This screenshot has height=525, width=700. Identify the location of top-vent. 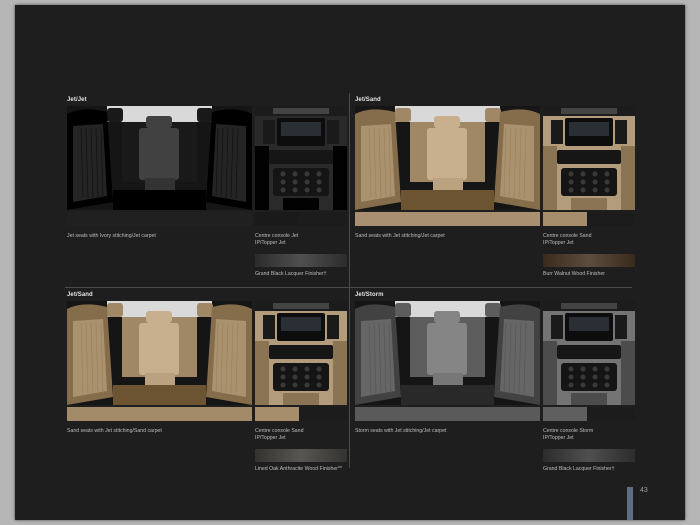
(301, 306).